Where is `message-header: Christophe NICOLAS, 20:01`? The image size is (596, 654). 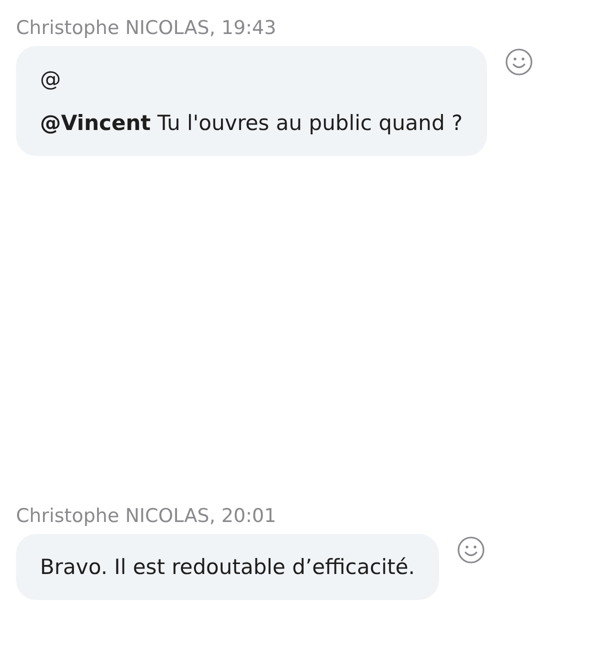 message-header: Christophe NICOLAS, 20:01 is located at coordinates (147, 516).